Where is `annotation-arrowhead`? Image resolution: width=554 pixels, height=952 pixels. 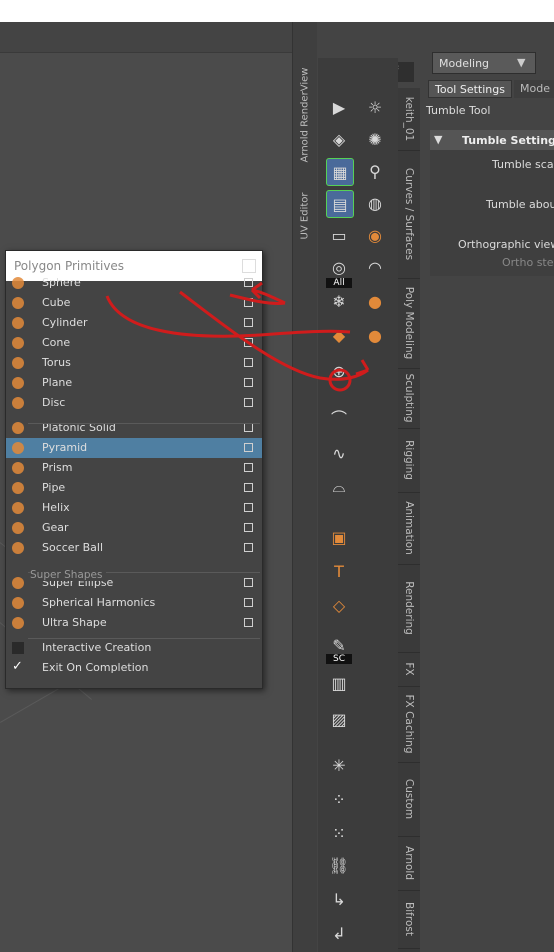
annotation-arrowhead is located at coordinates (362, 367).